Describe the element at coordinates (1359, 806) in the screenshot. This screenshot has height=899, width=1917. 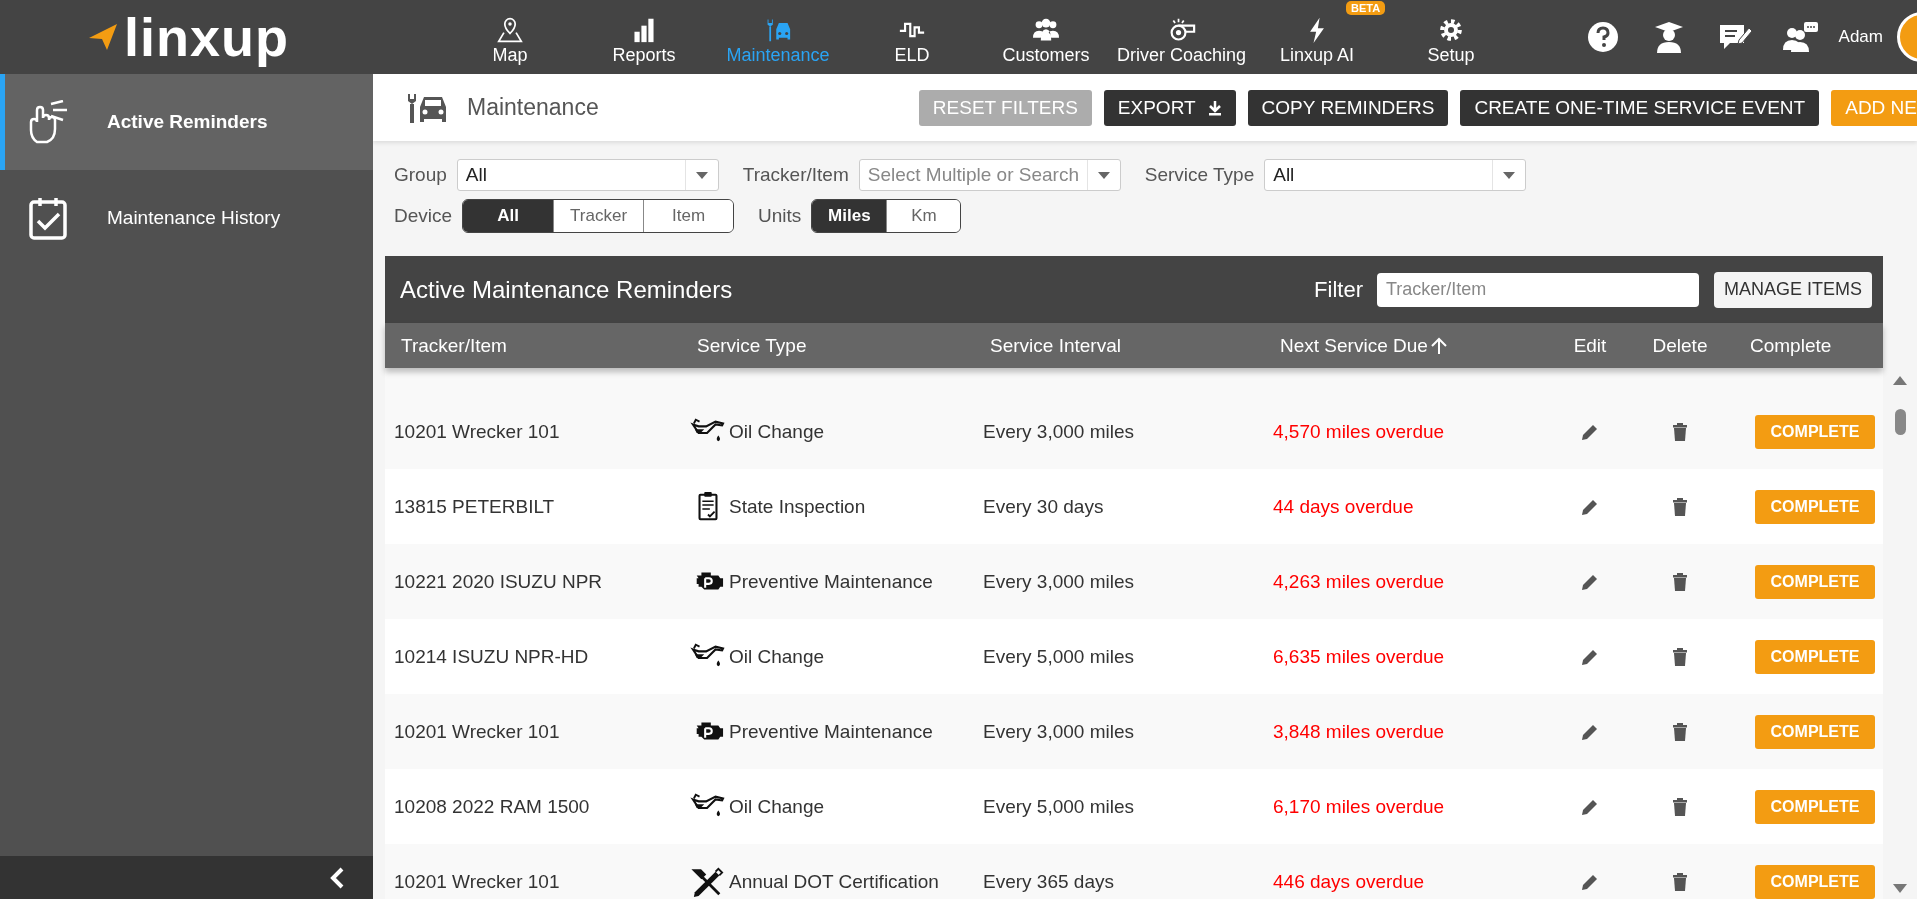
I see `table-cell-text: 6,170 miles overdue` at that location.